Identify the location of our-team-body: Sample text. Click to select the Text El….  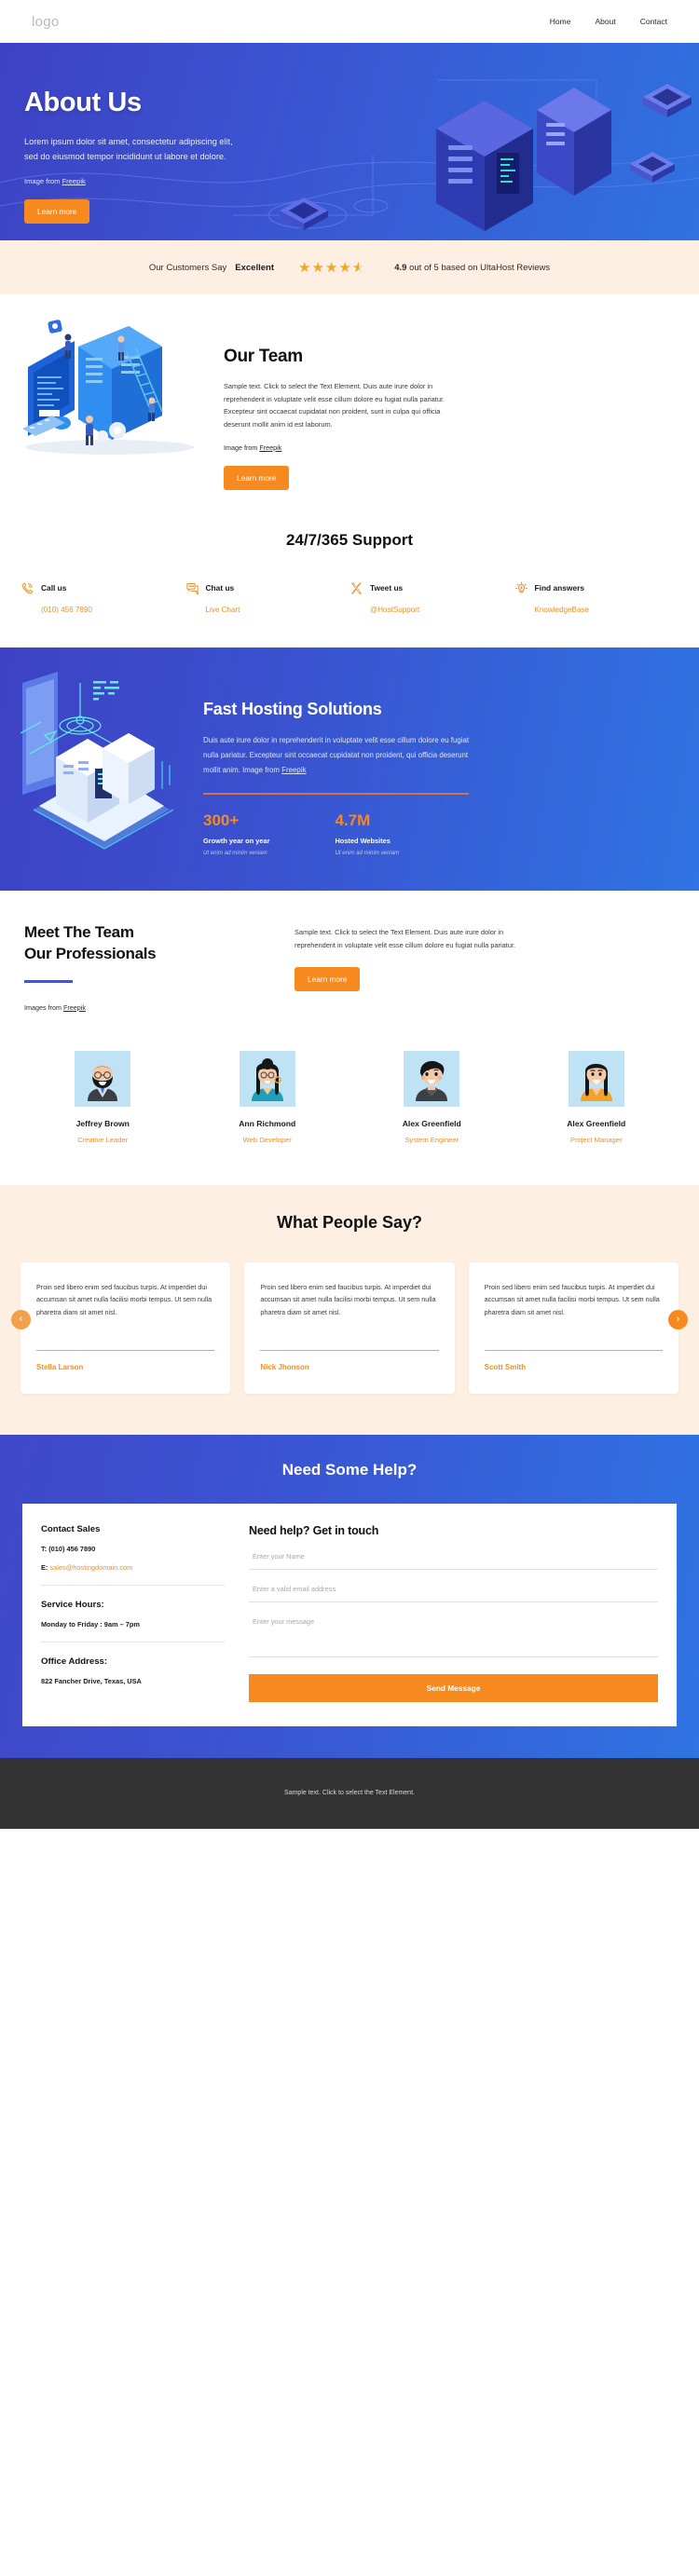
(334, 405).